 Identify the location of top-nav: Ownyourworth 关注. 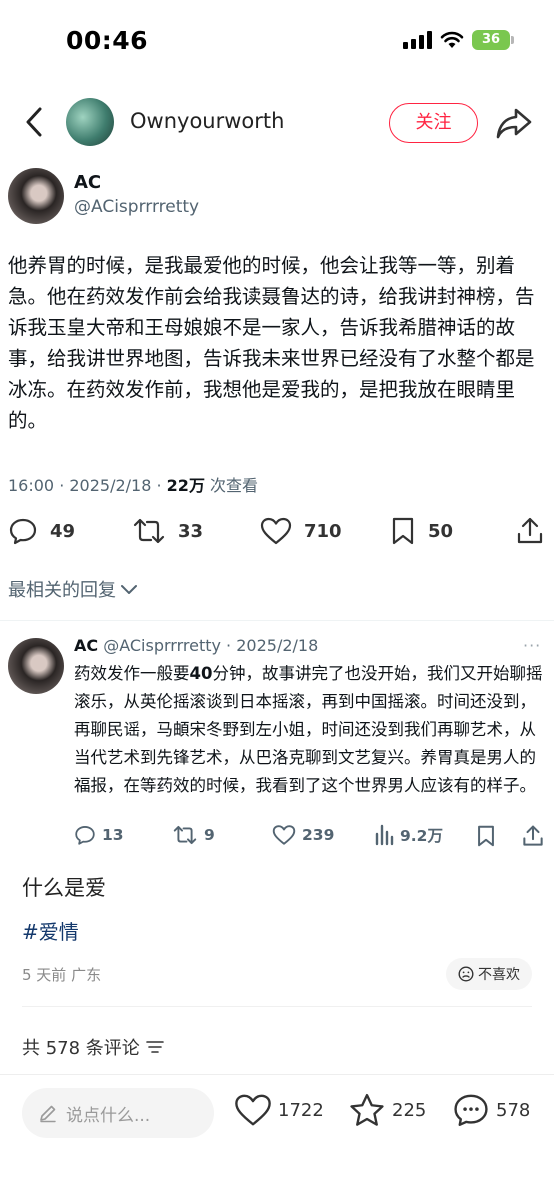
(277, 122).